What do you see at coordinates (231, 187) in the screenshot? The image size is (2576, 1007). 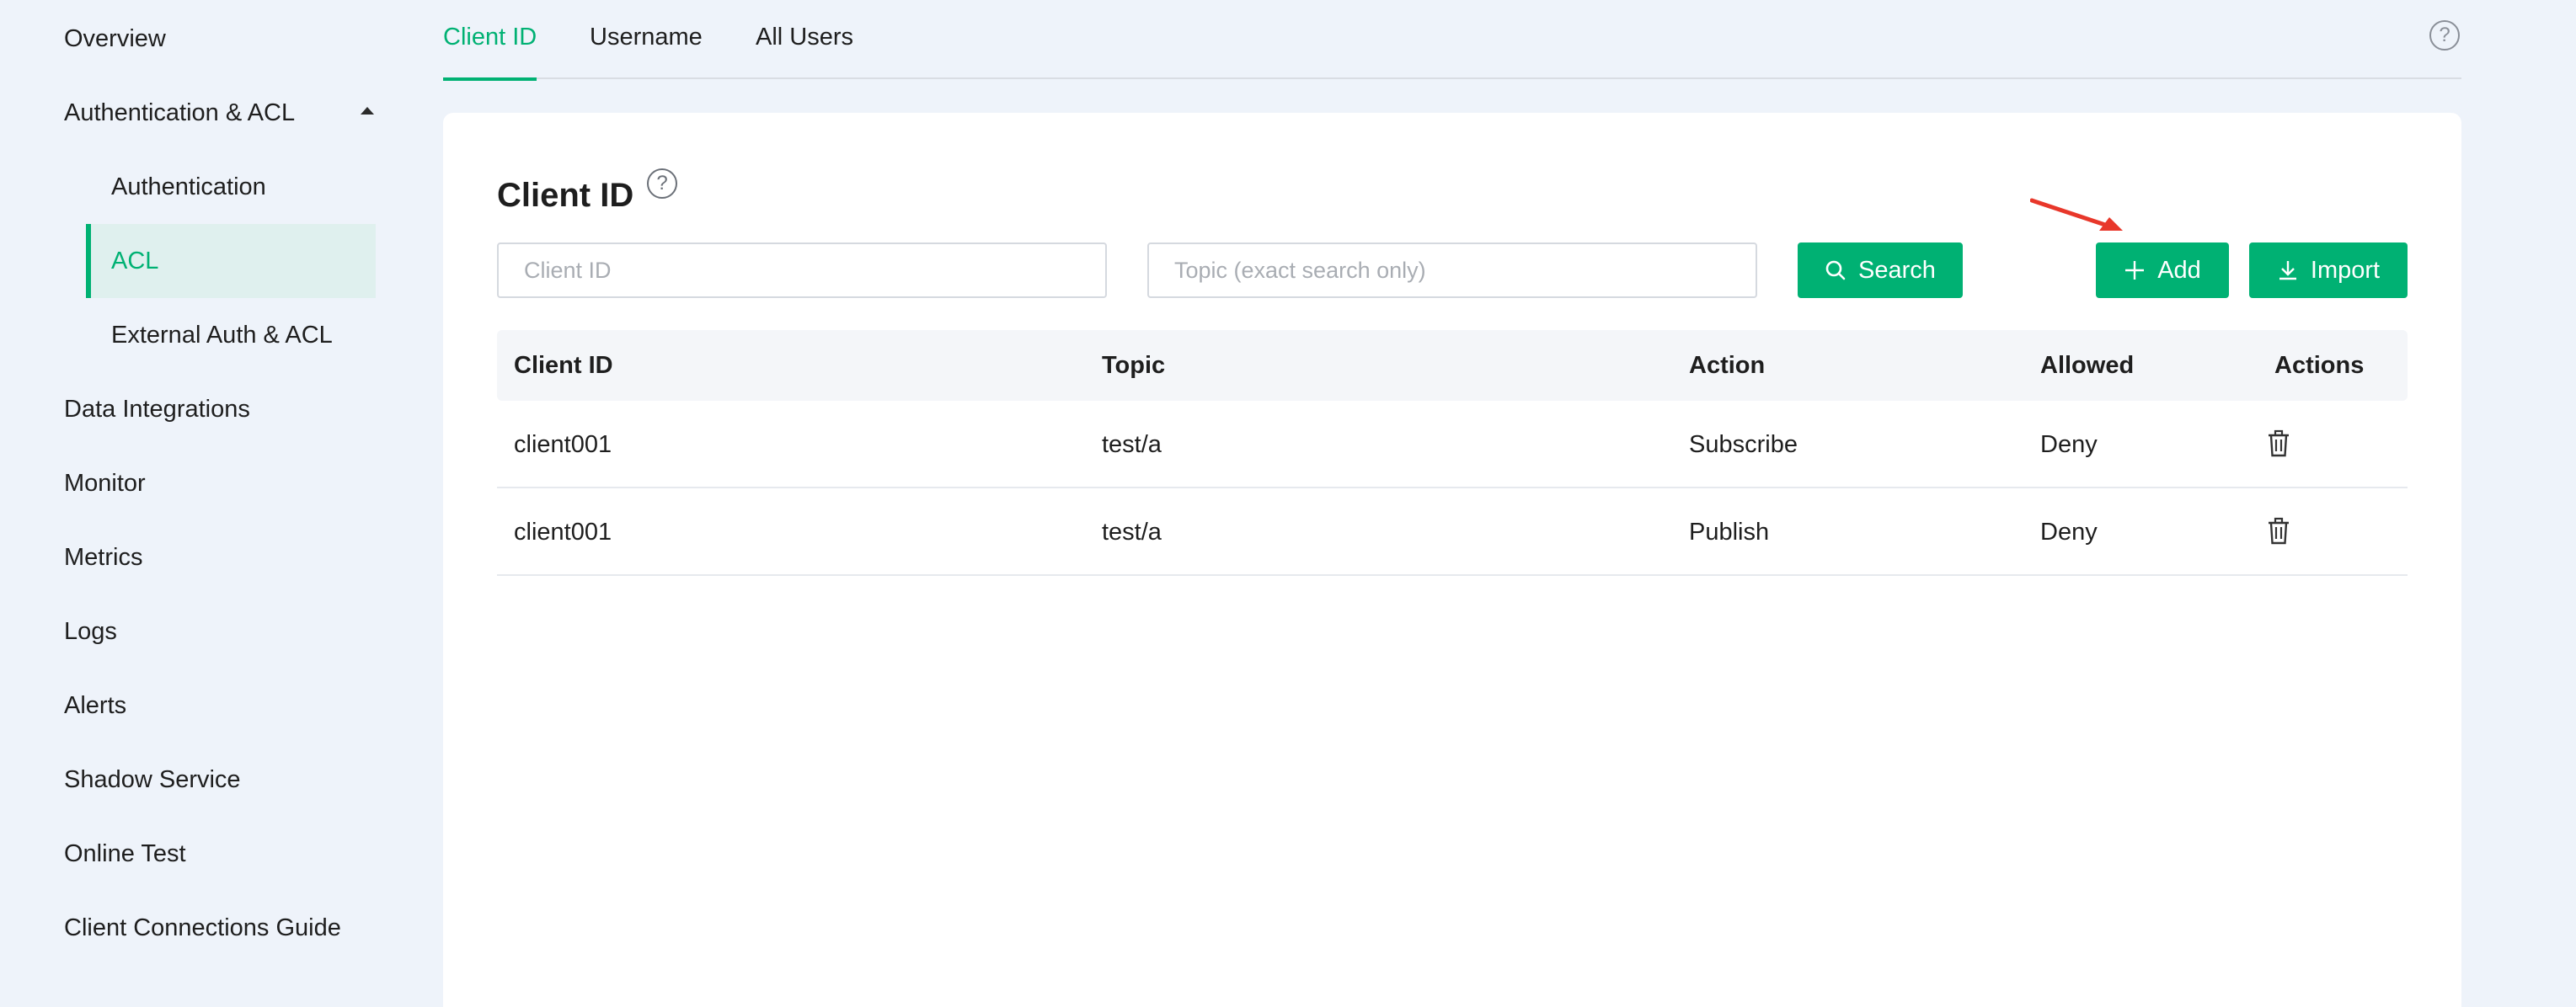 I see `sidebar-subitem-authentication: Authentication` at bounding box center [231, 187].